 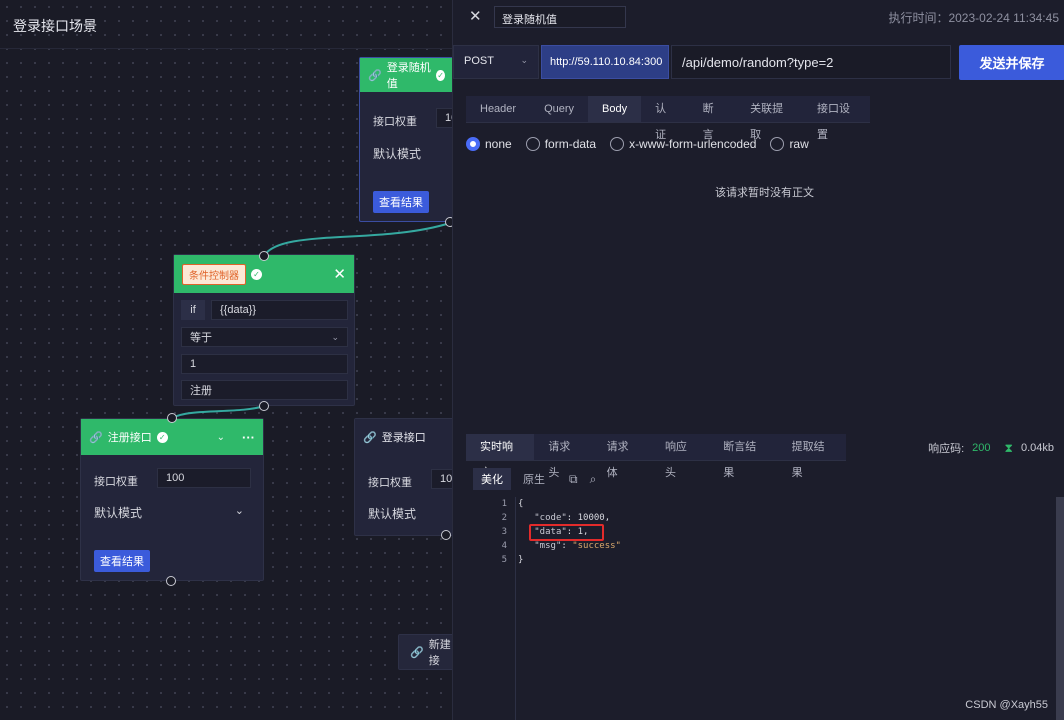 What do you see at coordinates (405, 139) in the screenshot?
I see `node-login-random: 🔗 登录随机值 ✓ 接口权重 10 默认模式 查看结果` at bounding box center [405, 139].